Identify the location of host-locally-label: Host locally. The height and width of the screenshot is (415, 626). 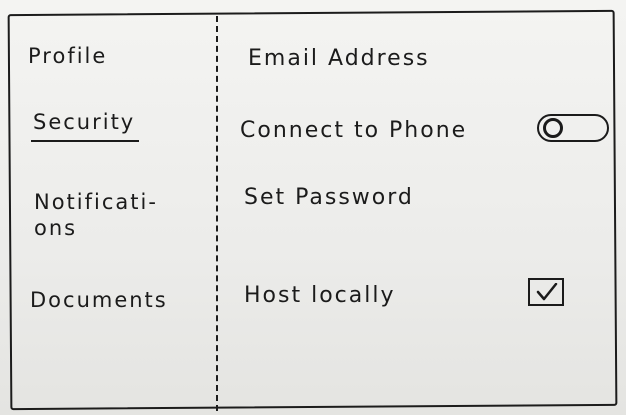
(320, 295).